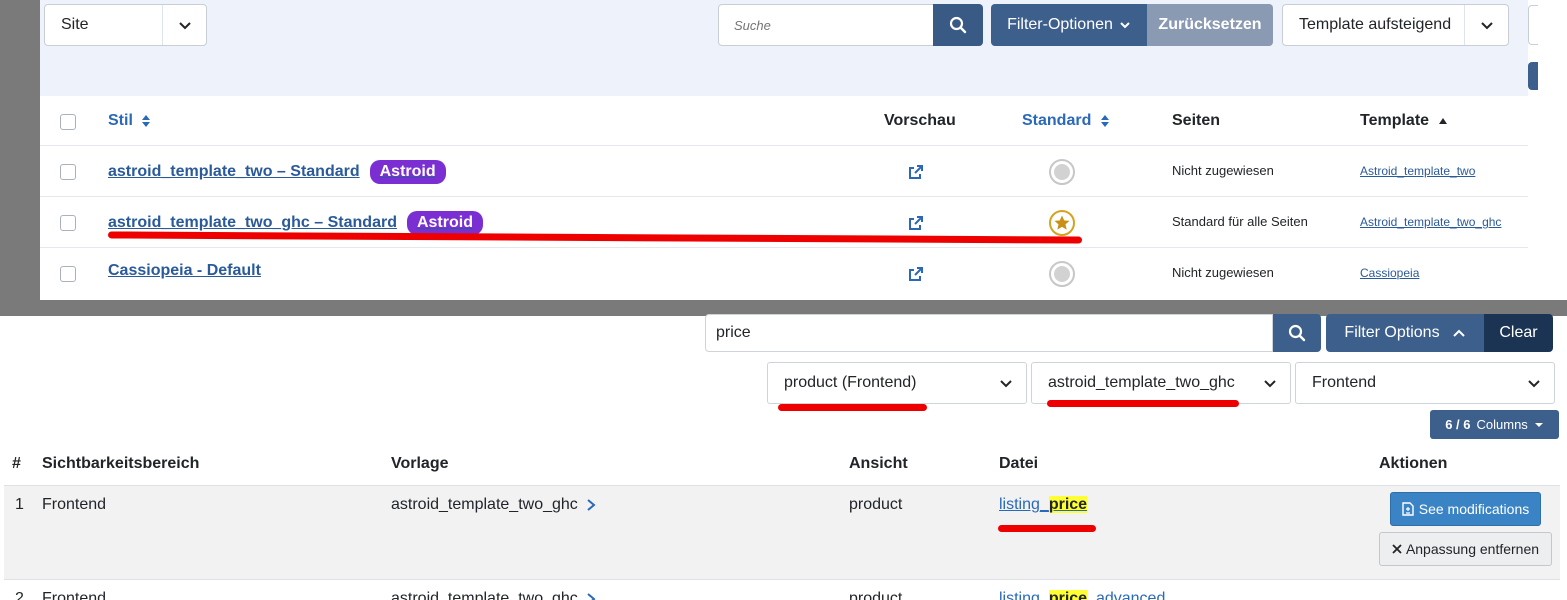 The image size is (1567, 600). Describe the element at coordinates (1062, 223) in the screenshot. I see `default-star-icon` at that location.